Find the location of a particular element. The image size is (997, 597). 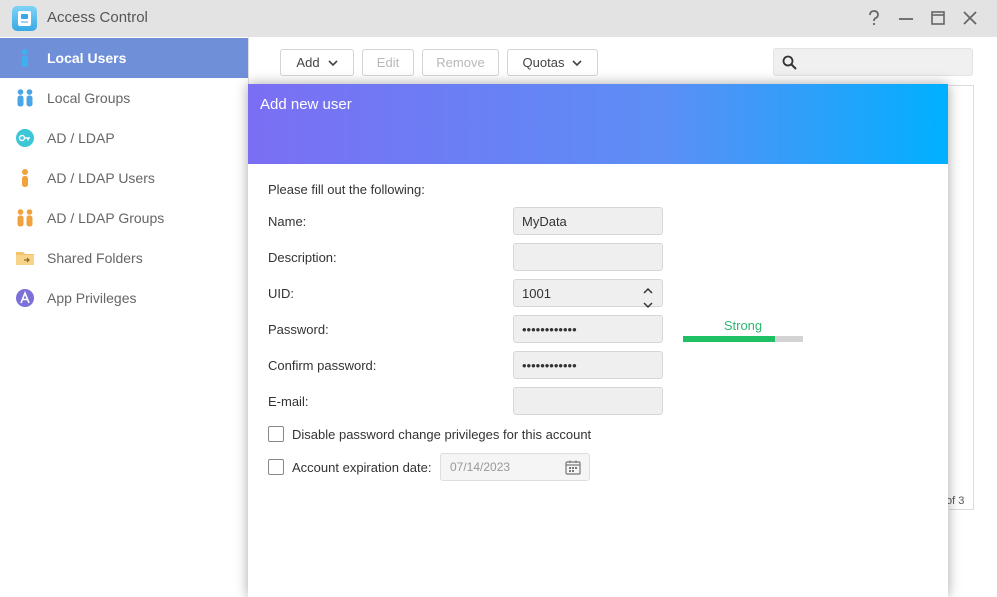

remove-button-label: Remove is located at coordinates (460, 62).